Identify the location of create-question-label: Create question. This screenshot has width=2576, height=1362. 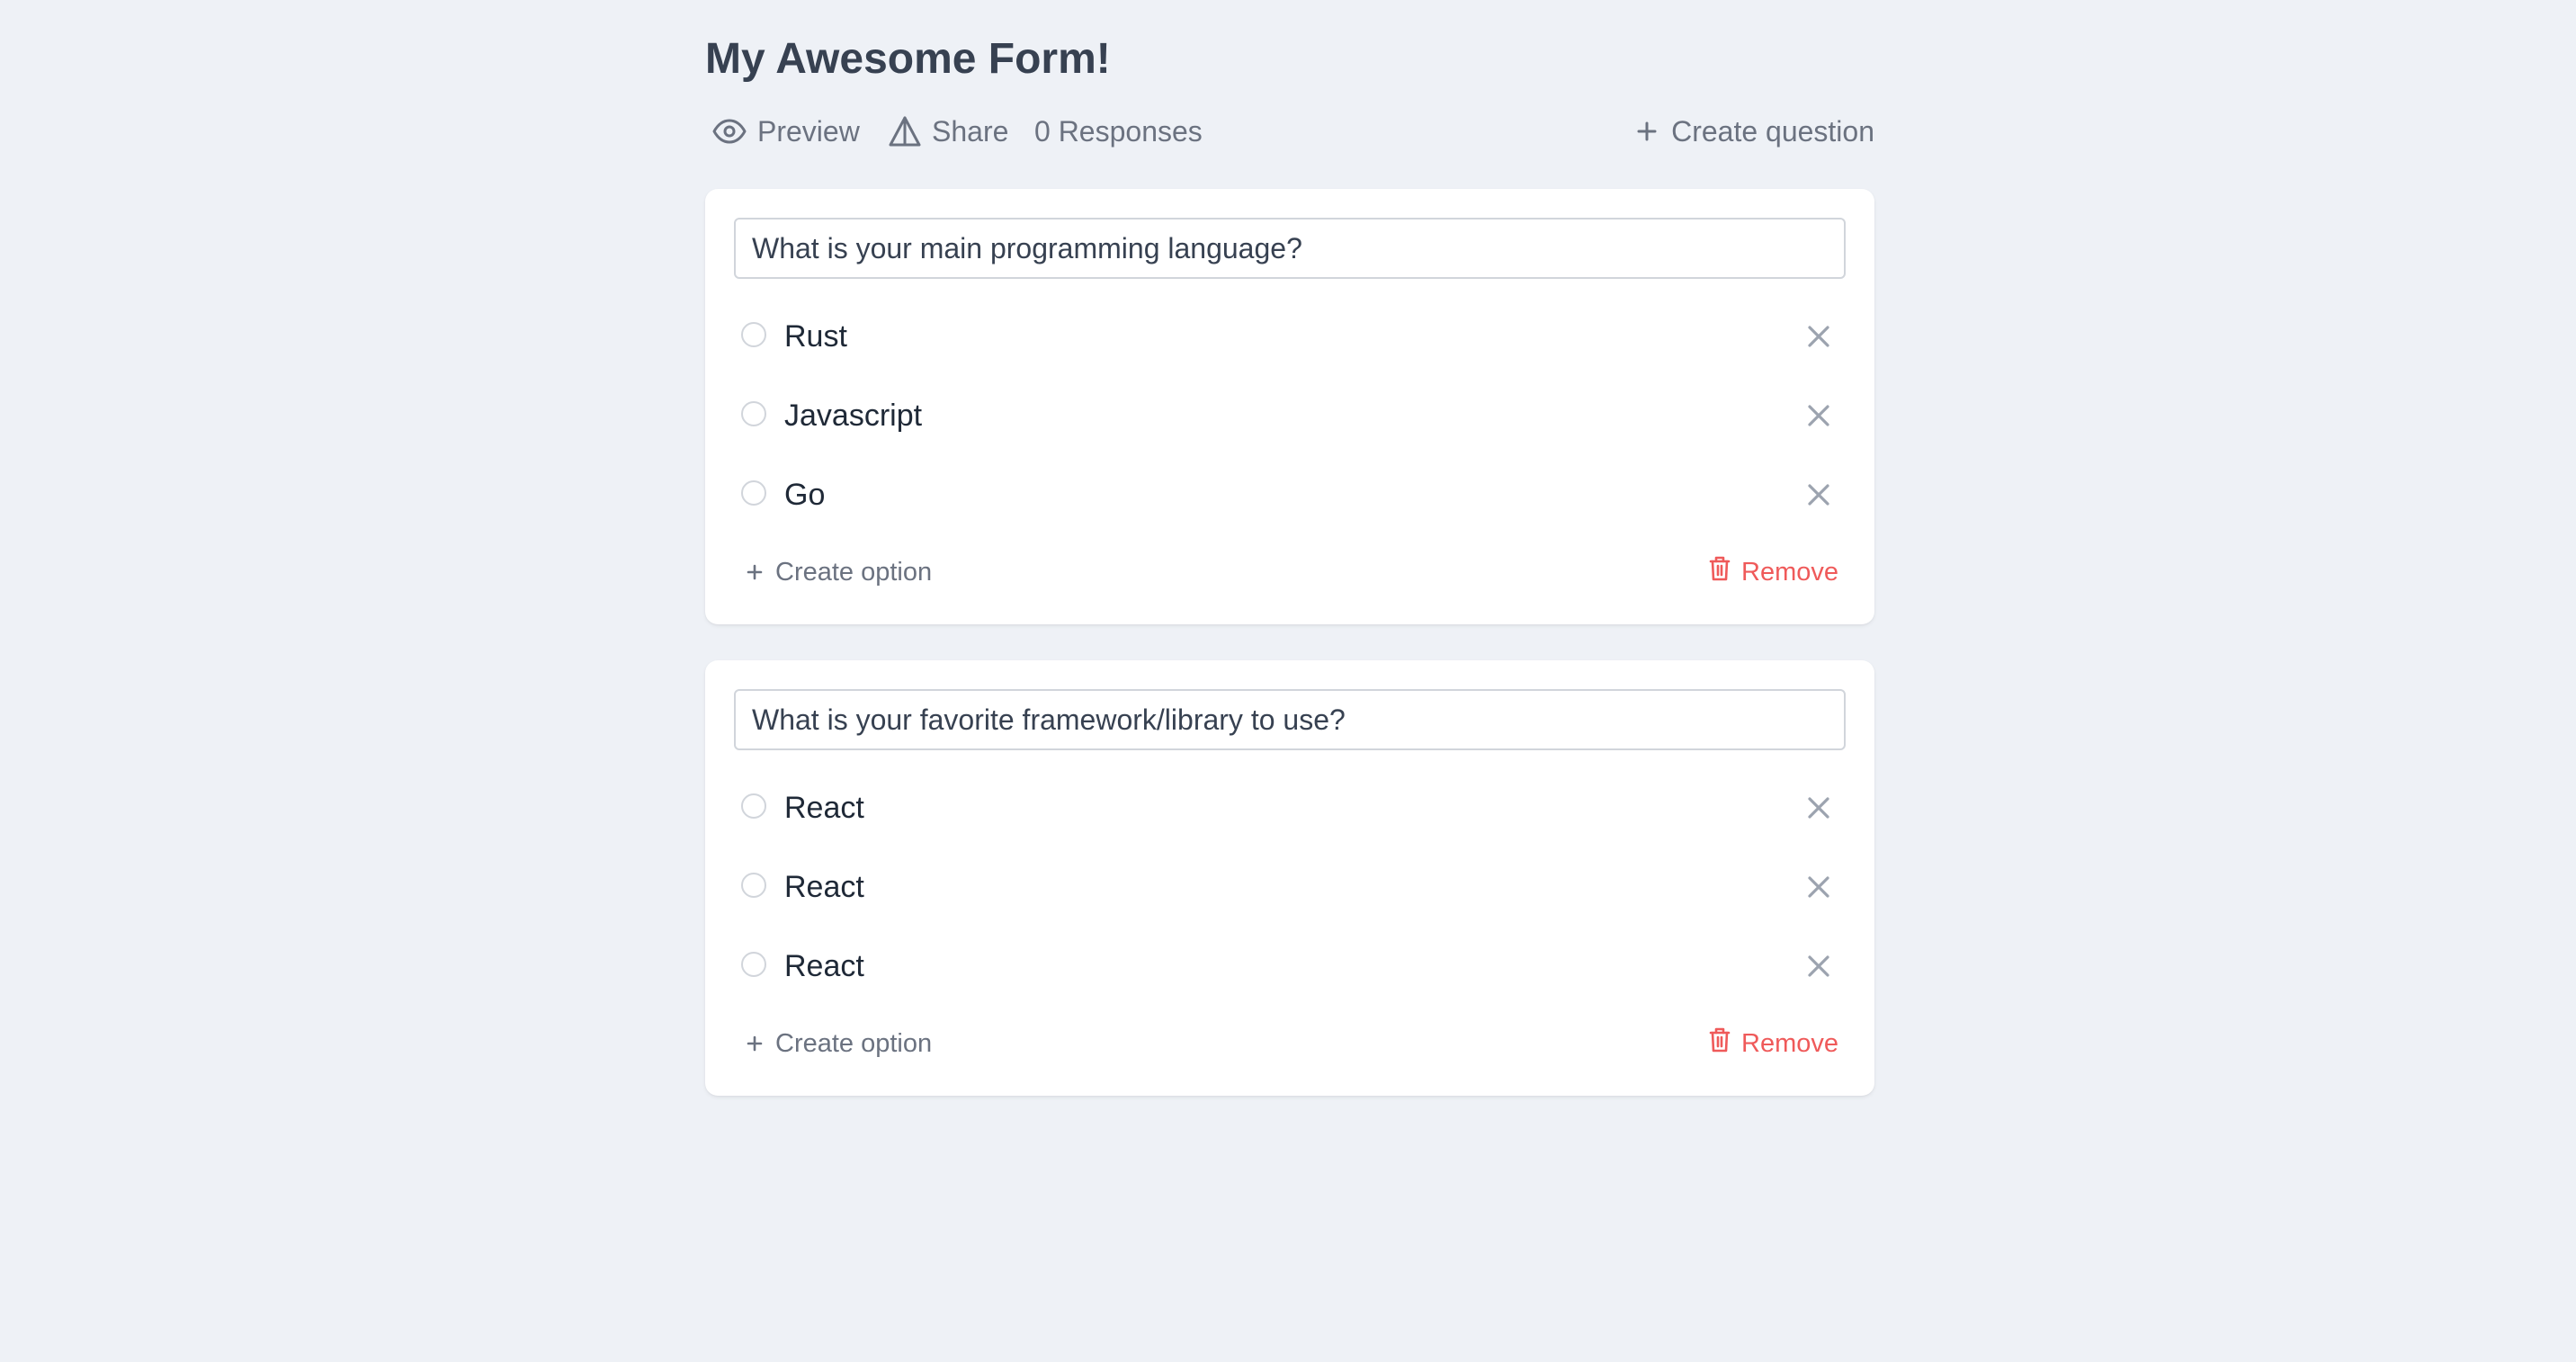
(1772, 131).